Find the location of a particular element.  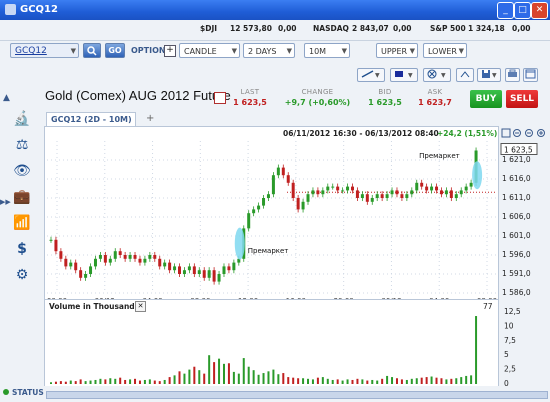

lower-indicator-select: LOWER ▼ is located at coordinates (445, 50).